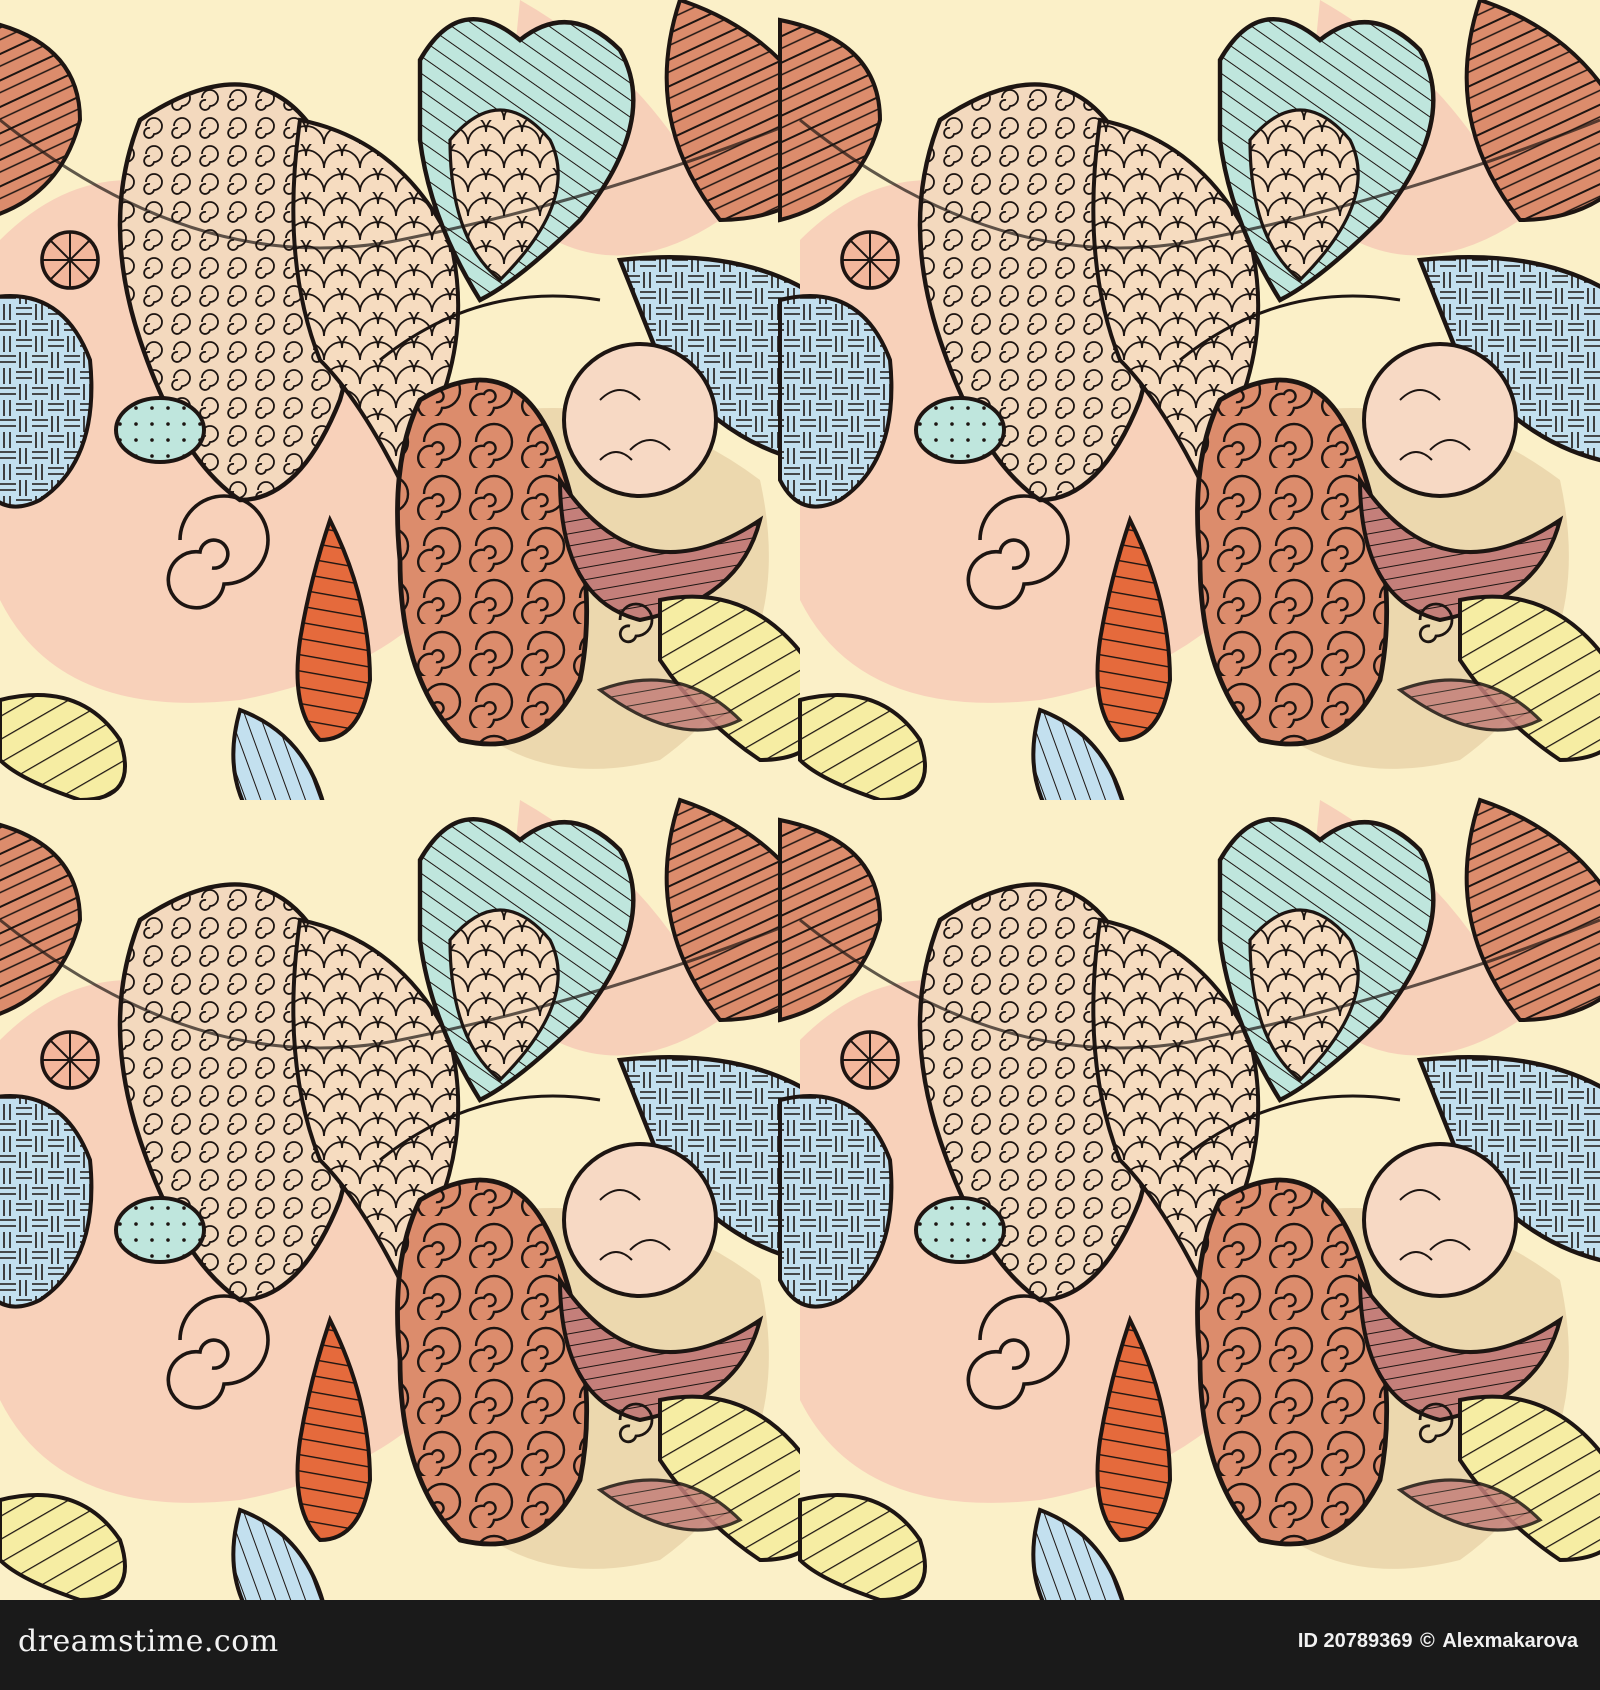  I want to click on image-id: ID 20789369, so click(1355, 1641).